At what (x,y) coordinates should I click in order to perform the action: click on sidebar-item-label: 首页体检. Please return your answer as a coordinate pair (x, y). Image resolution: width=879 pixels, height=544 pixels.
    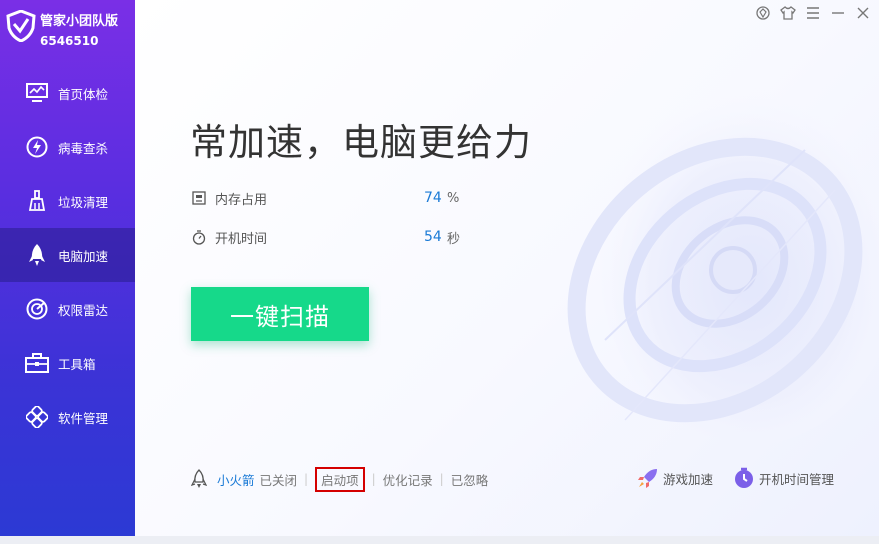
    Looking at the image, I should click on (83, 94).